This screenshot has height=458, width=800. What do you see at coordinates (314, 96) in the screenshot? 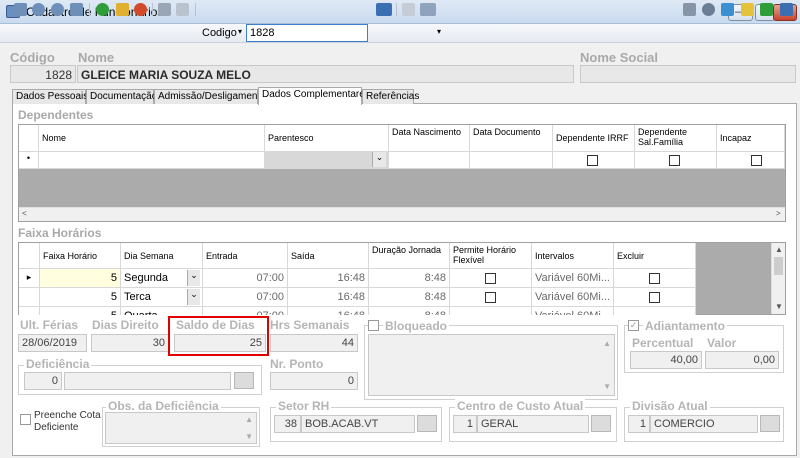
I see `tab-dados-complementares: Dados Complementares` at bounding box center [314, 96].